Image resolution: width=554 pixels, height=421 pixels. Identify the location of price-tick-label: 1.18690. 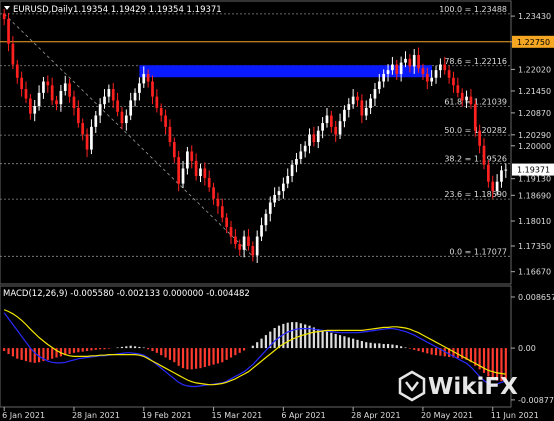
(534, 195).